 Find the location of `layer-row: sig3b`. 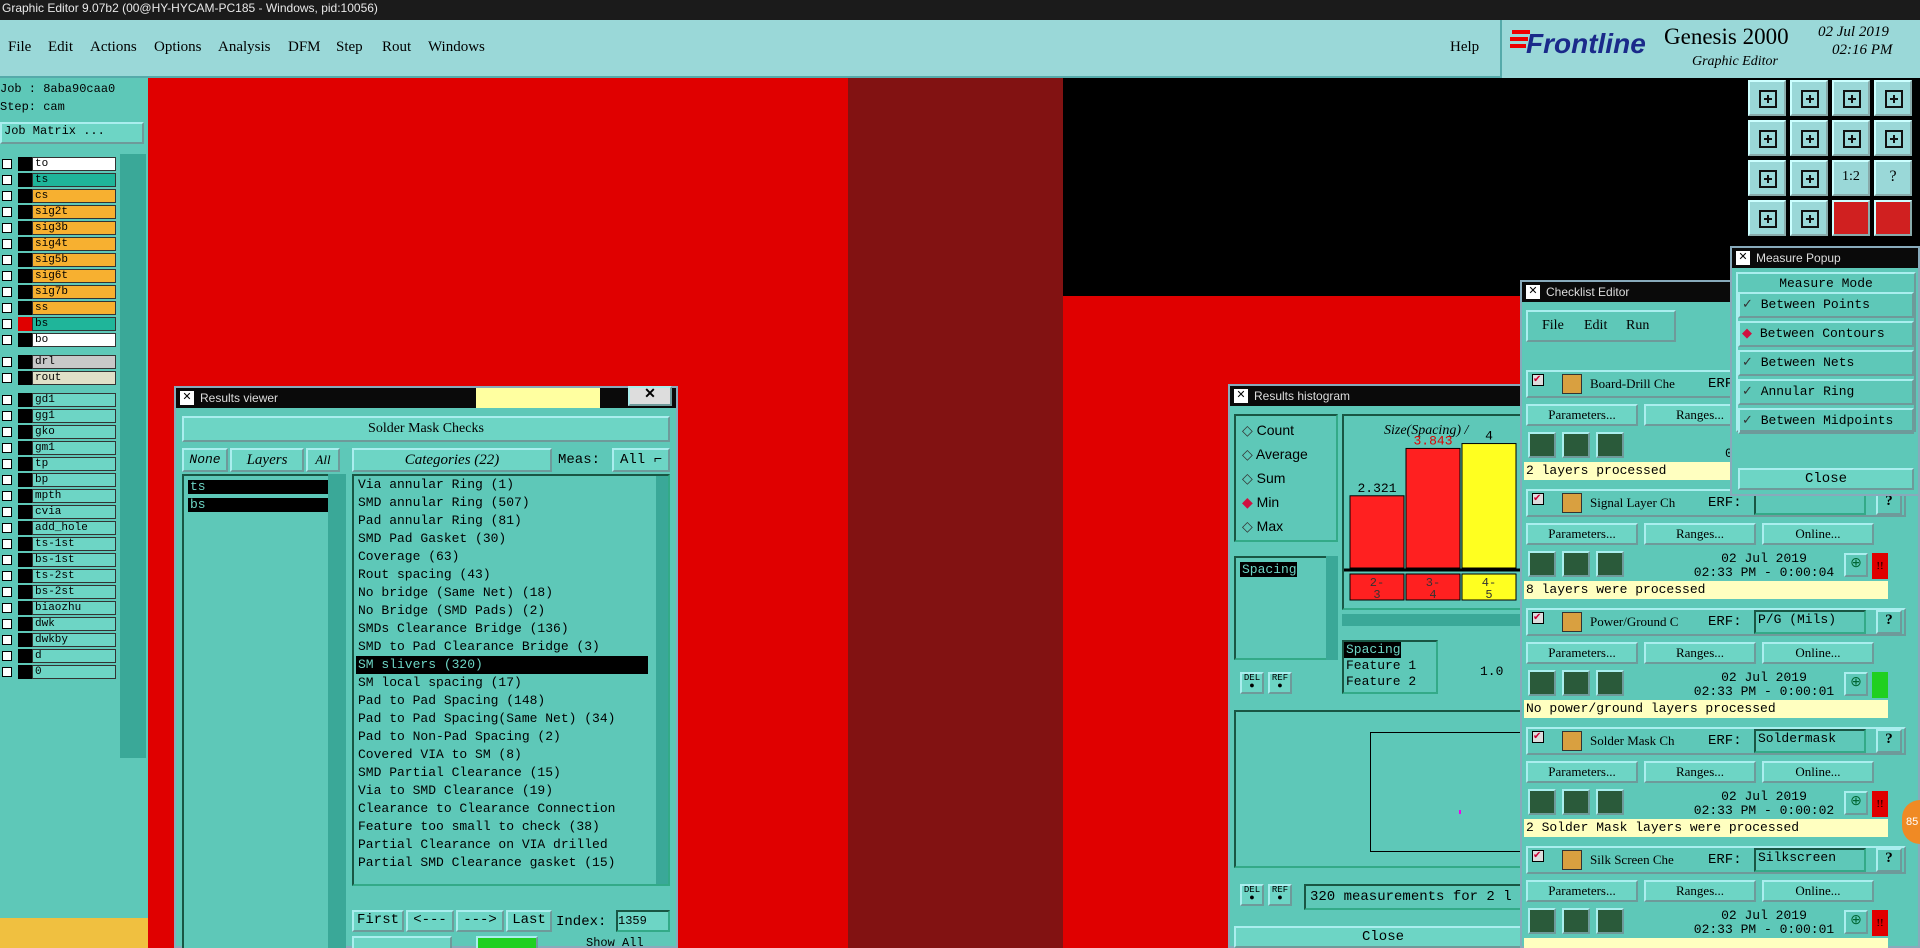

layer-row: sig3b is located at coordinates (59, 228).